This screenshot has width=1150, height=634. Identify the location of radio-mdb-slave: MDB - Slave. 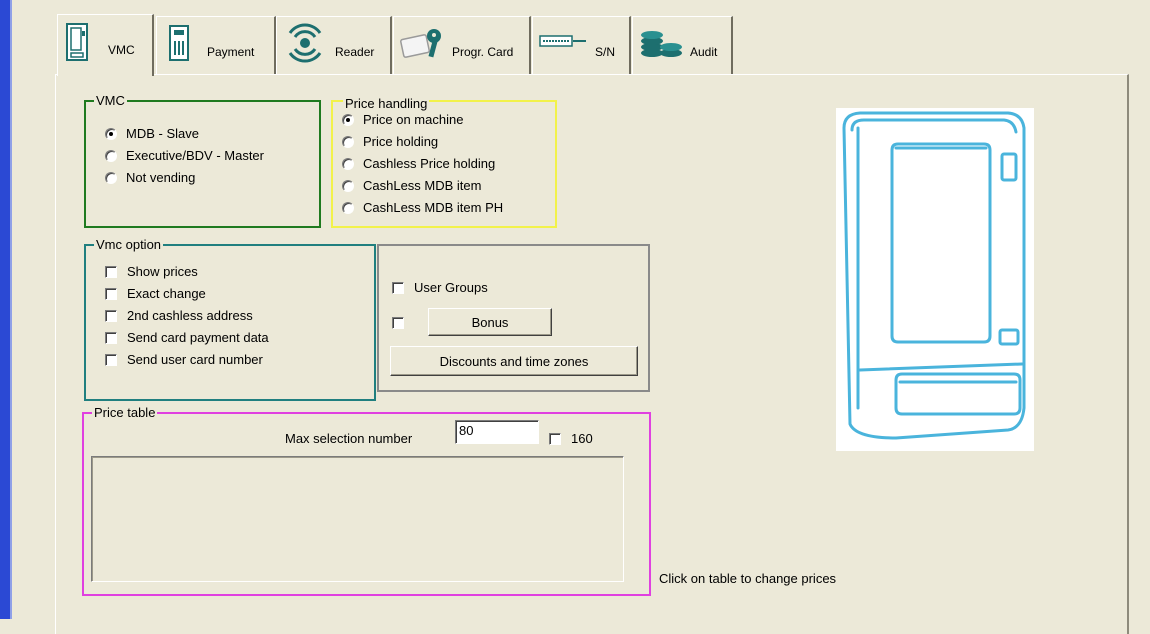
(152, 133).